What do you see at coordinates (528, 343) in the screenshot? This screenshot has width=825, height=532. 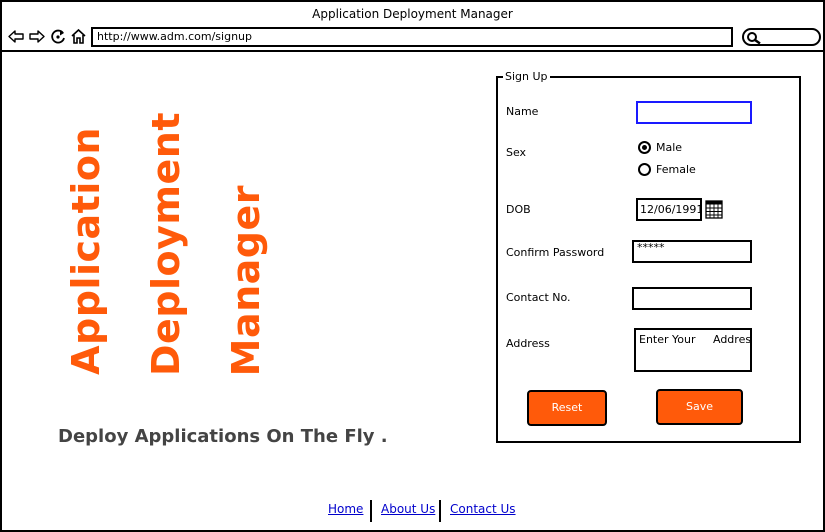 I see `address-label: Address` at bounding box center [528, 343].